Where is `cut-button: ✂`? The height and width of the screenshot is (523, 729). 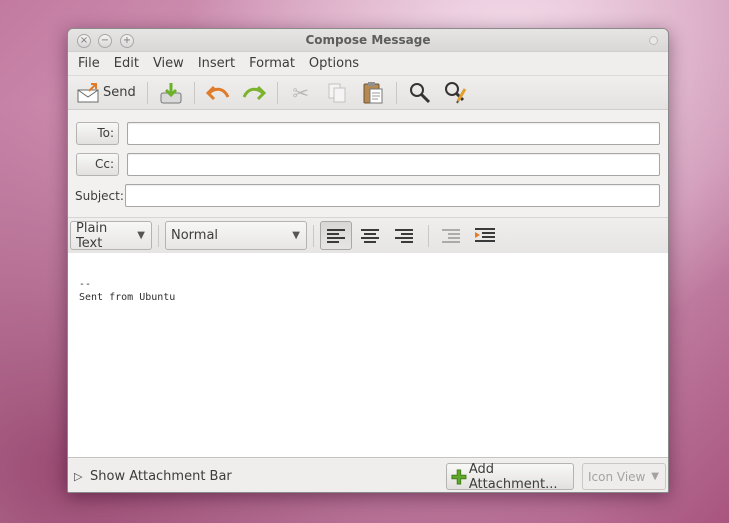
cut-button: ✂ is located at coordinates (301, 93).